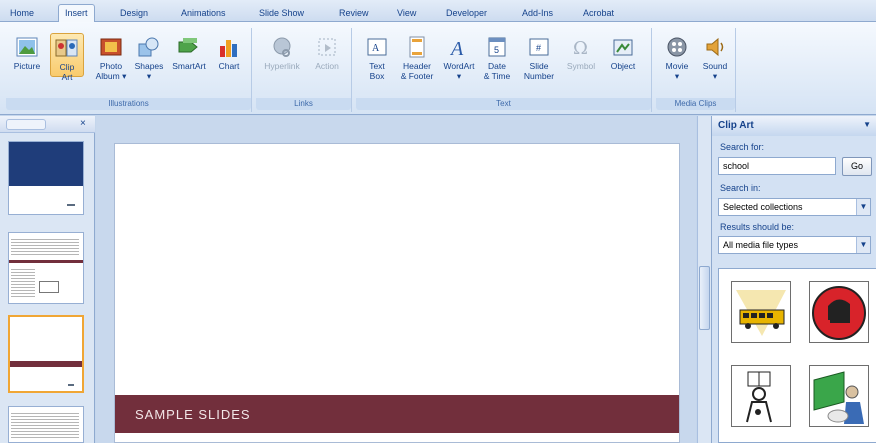 The height and width of the screenshot is (443, 876). What do you see at coordinates (134, 13) in the screenshot?
I see `tab-design: Design` at bounding box center [134, 13].